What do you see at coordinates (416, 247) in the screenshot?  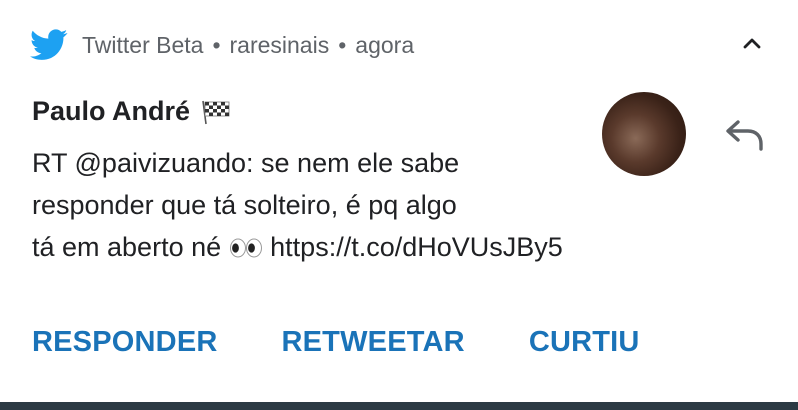 I see `tweet-link: https://t.co/dHoVUsJBy5` at bounding box center [416, 247].